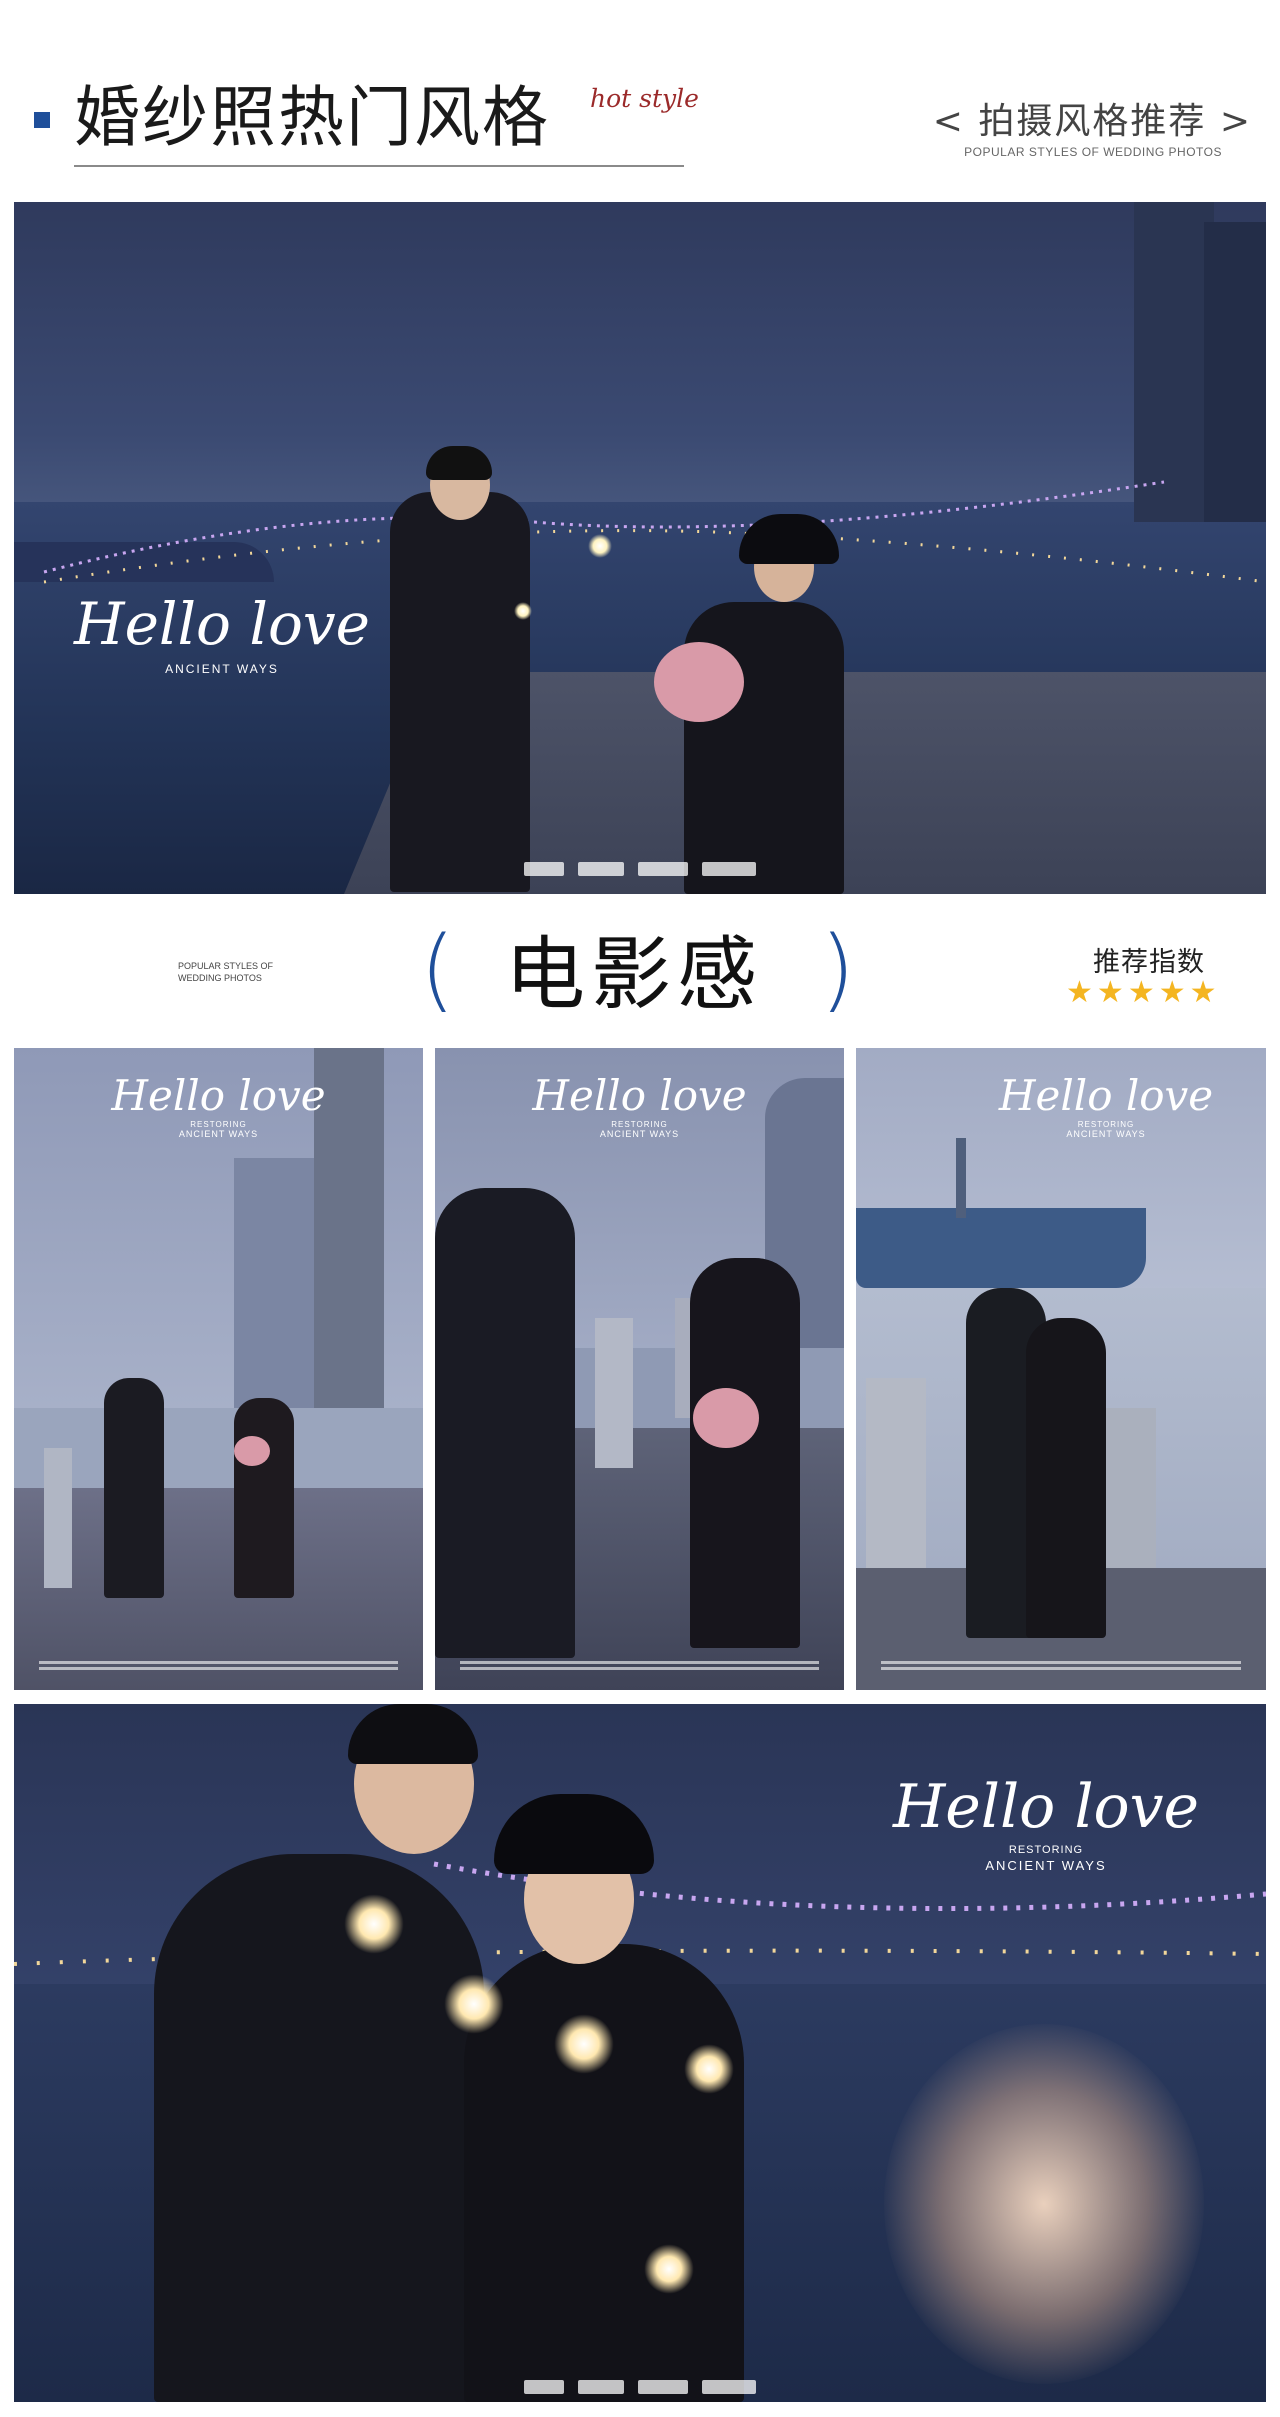 Image resolution: width=1280 pixels, height=2417 pixels. Describe the element at coordinates (379, 166) in the screenshot. I see `title-underline` at that location.